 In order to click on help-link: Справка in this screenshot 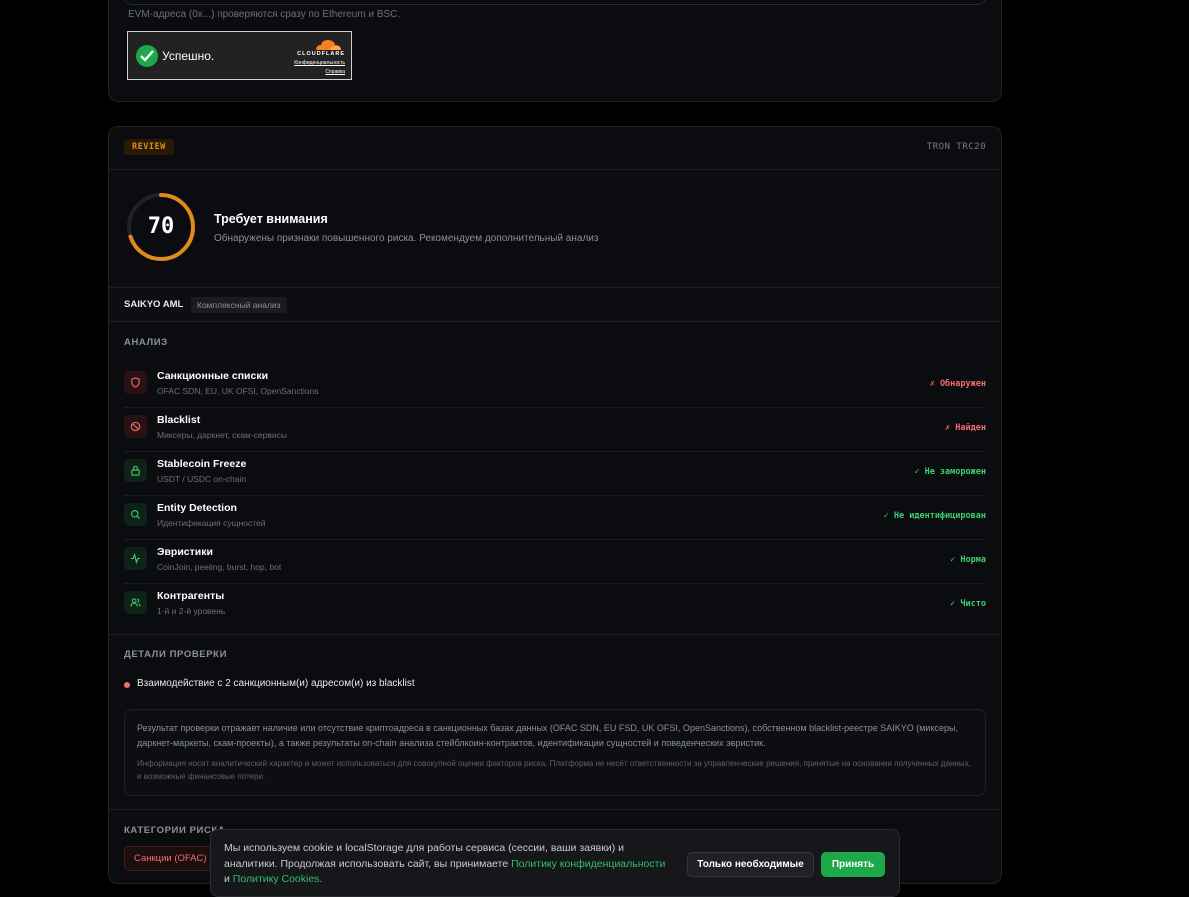, I will do `click(335, 72)`.